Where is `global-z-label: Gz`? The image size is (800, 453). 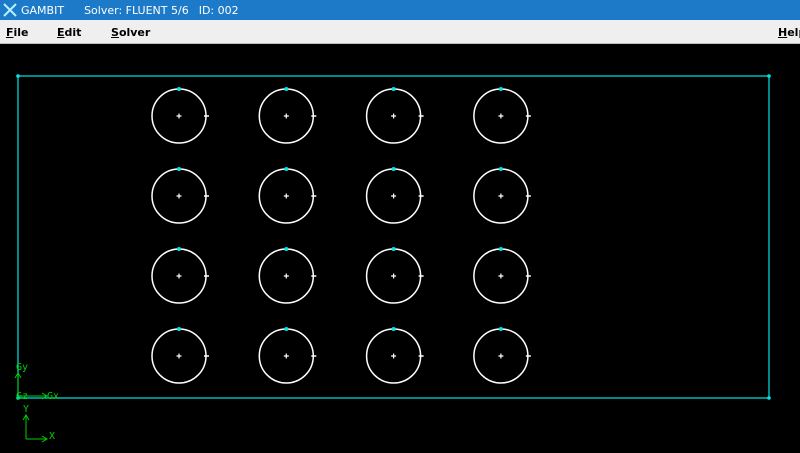
global-z-label: Gz is located at coordinates (22, 396).